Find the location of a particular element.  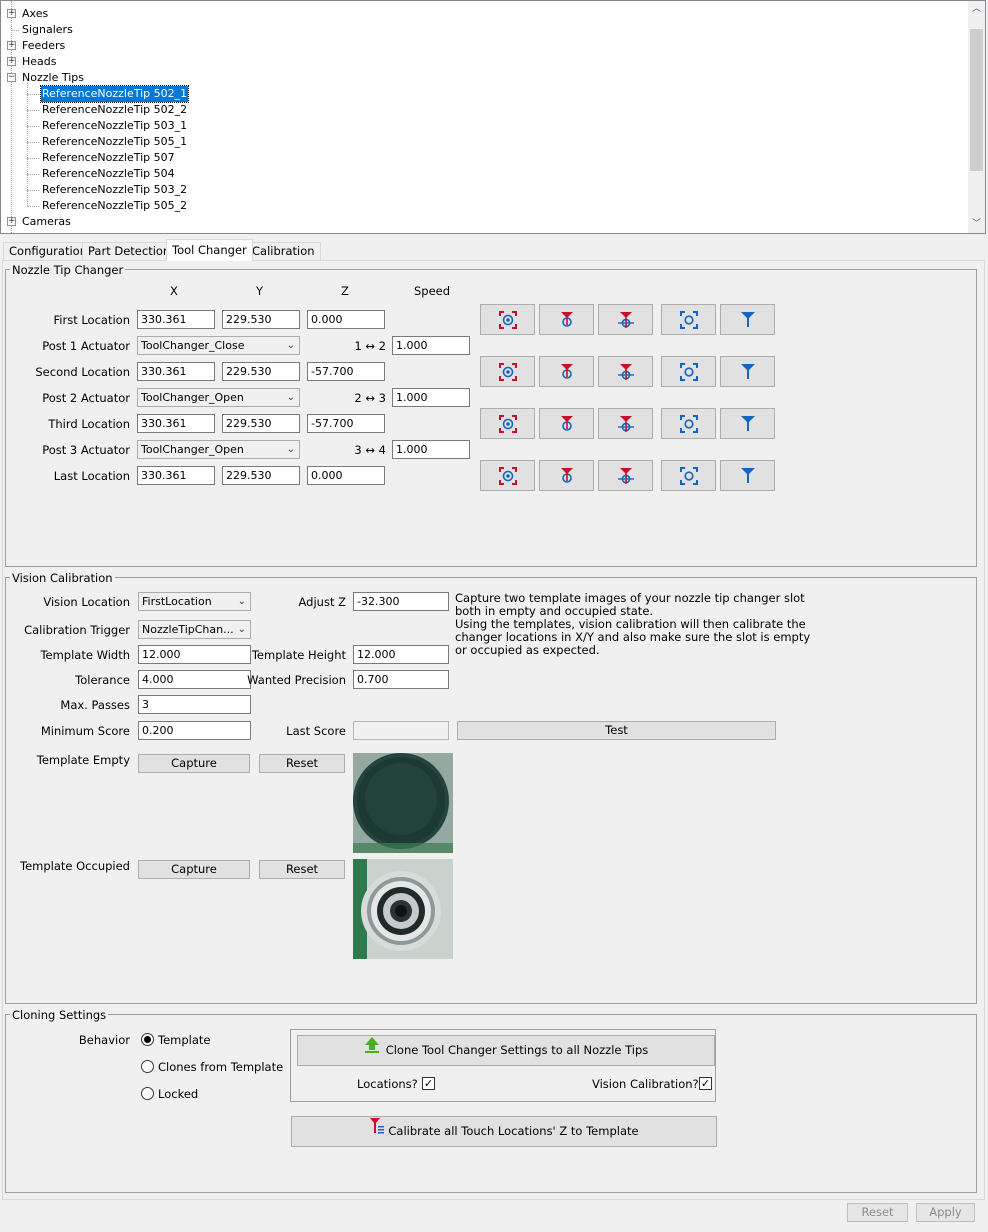

last-z-field: 0.000 is located at coordinates (346, 475).